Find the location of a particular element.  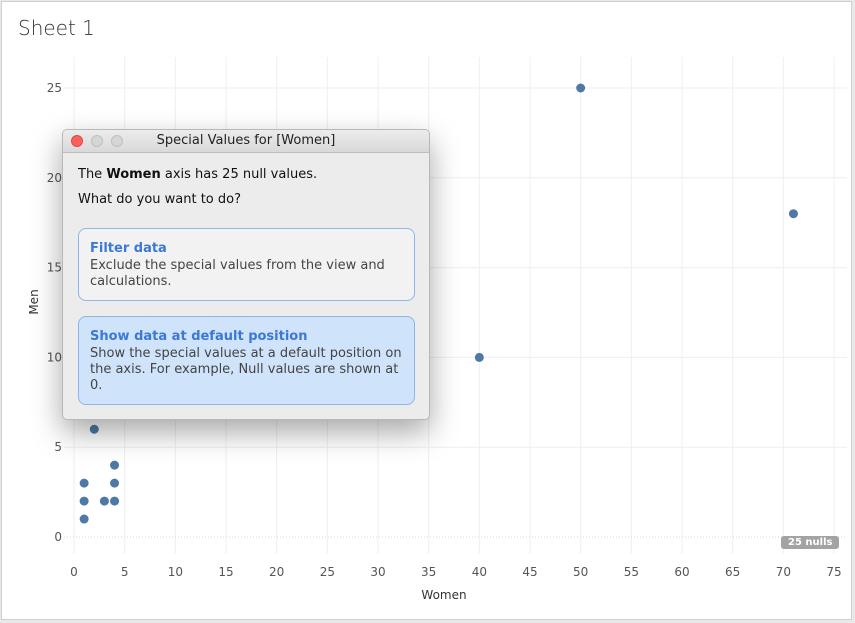

x-tick-label: 35 is located at coordinates (428, 572).